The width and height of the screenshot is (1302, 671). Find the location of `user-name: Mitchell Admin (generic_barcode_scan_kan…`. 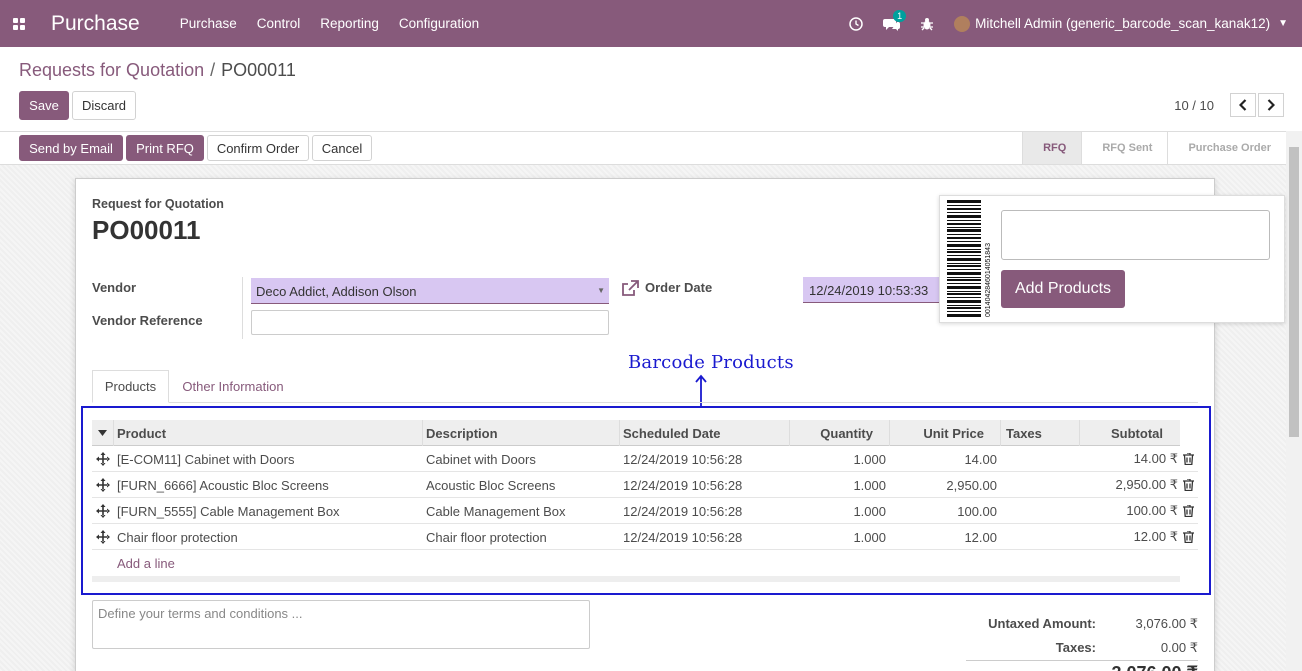

user-name: Mitchell Admin (generic_barcode_scan_kan… is located at coordinates (1122, 23).